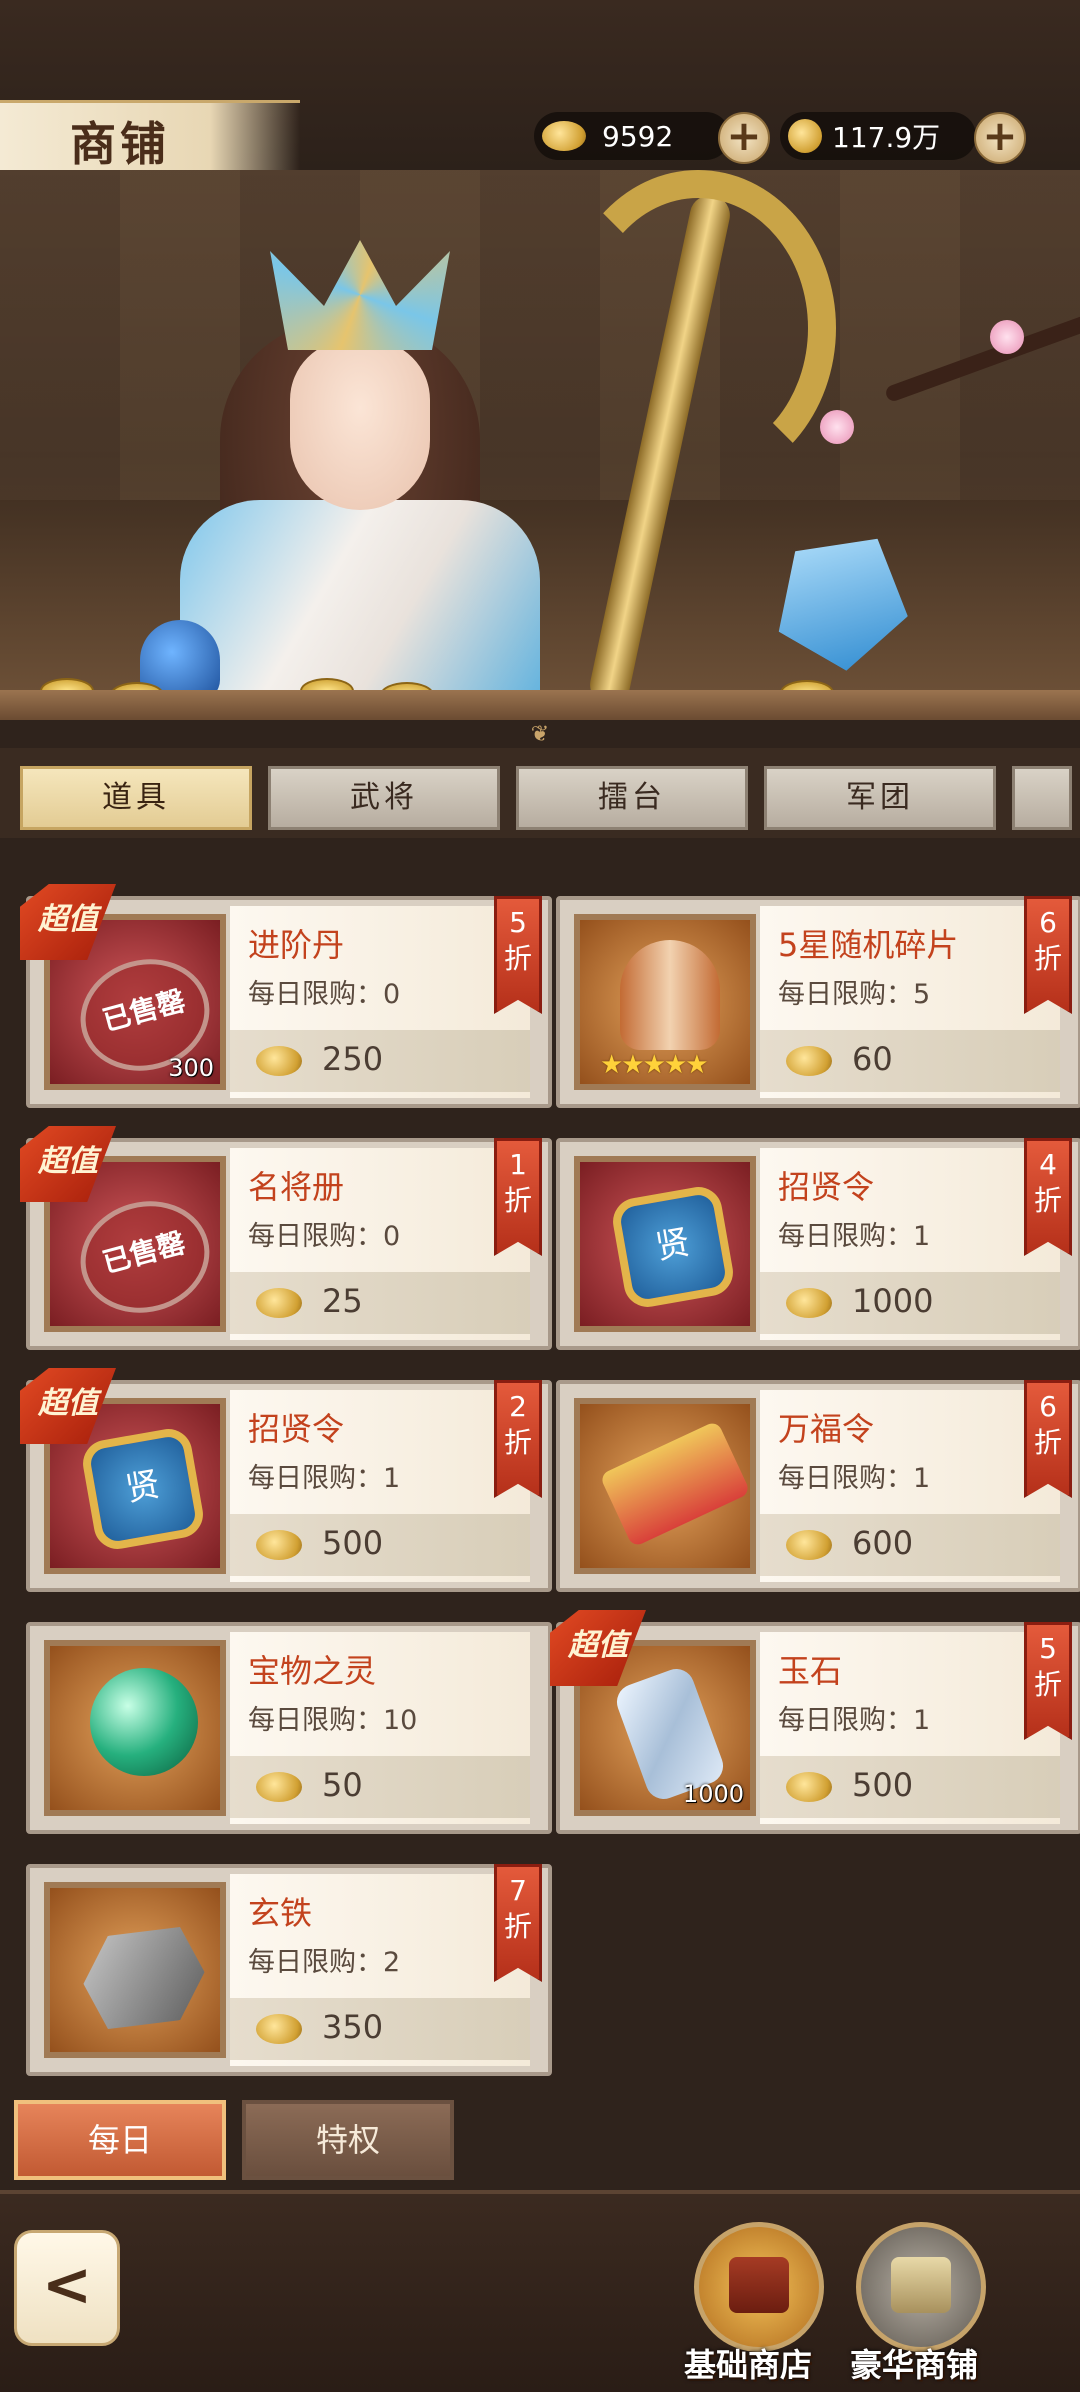 This screenshot has width=1080, height=2392. I want to click on iron-ore-icon, so click(144, 1978).